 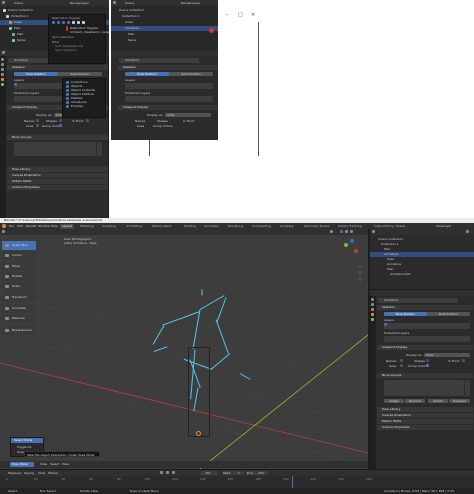 What do you see at coordinates (19, 318) in the screenshot?
I see `tool-measure: Measure` at bounding box center [19, 318].